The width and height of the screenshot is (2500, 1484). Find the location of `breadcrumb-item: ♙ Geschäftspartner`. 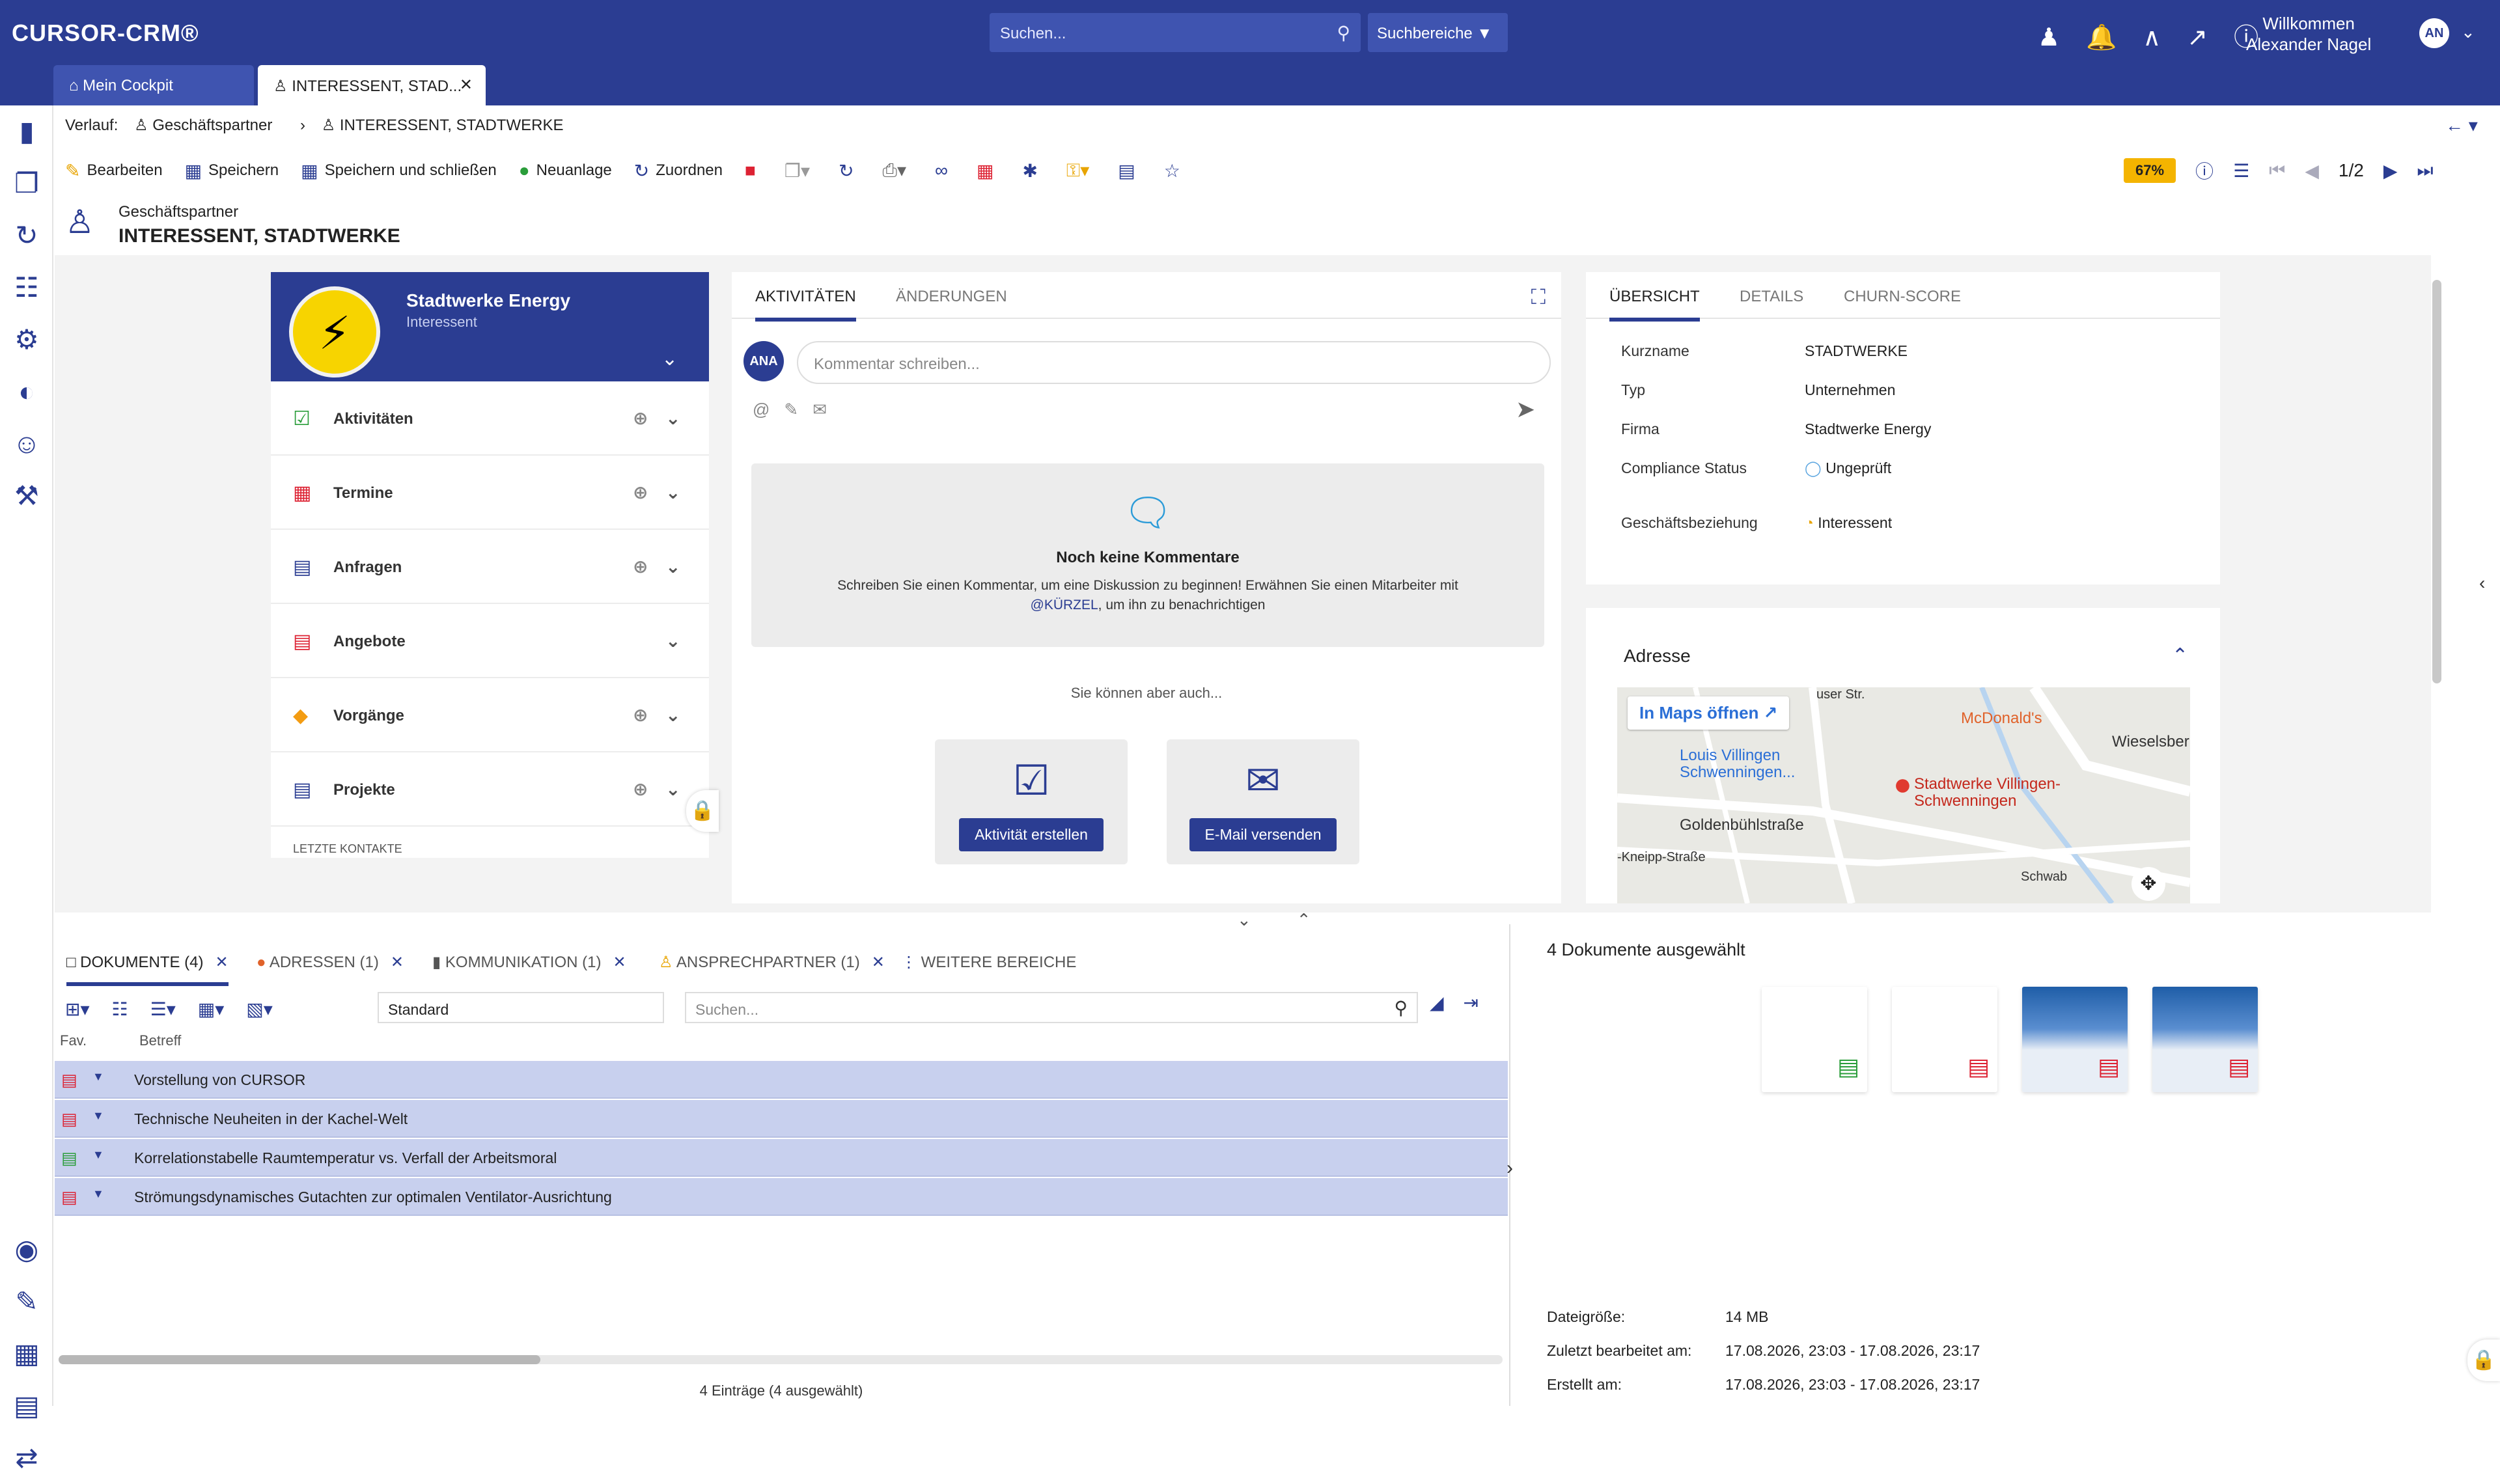

breadcrumb-item: ♙ Geschäftspartner is located at coordinates (209, 125).